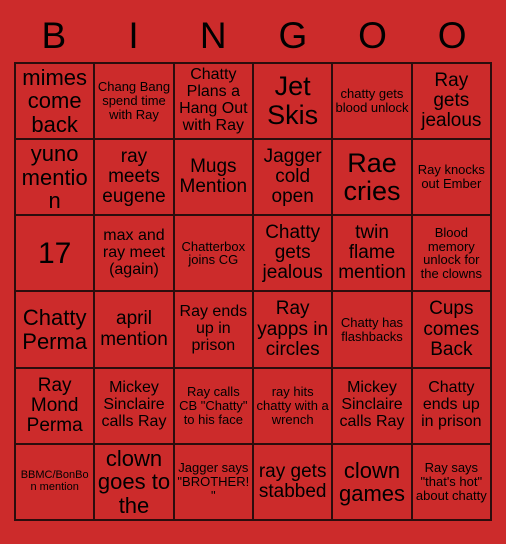  I want to click on bingo-cell-label: Chatty ends up in prison, so click(451, 405).